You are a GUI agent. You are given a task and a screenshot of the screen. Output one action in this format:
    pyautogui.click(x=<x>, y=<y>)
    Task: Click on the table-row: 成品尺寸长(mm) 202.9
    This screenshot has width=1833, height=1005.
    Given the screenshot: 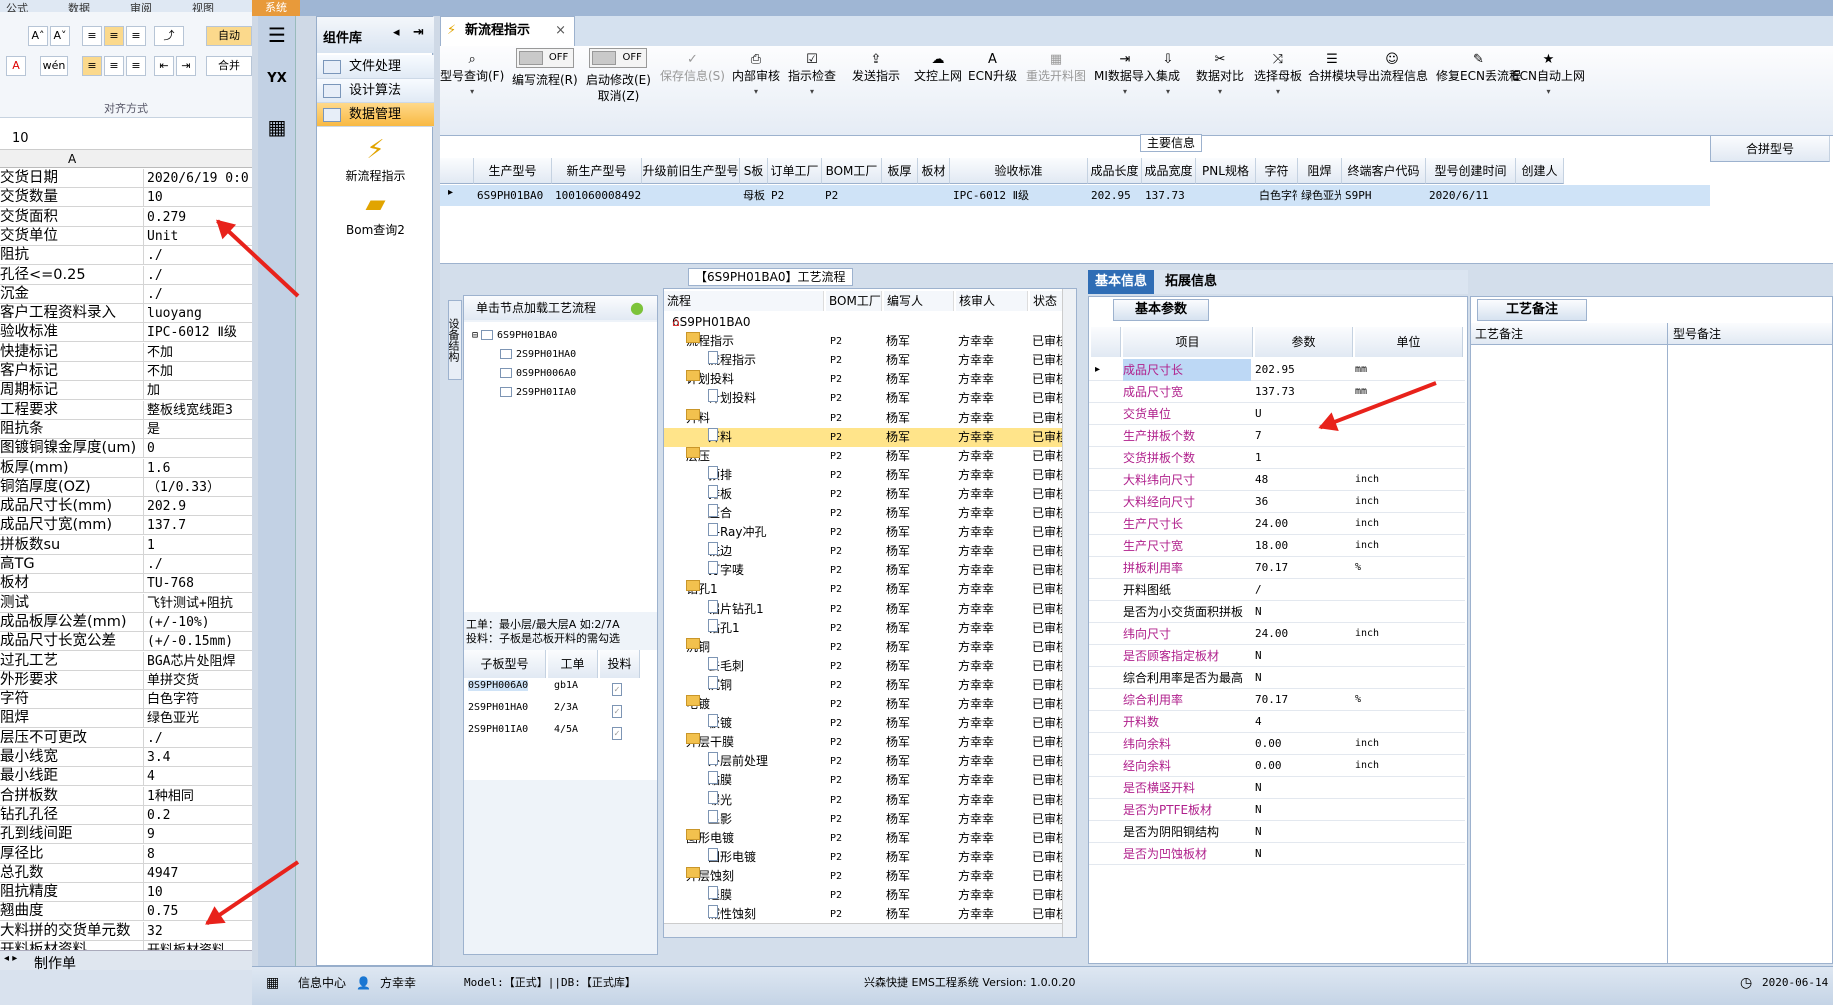 What is the action you would take?
    pyautogui.click(x=126, y=507)
    